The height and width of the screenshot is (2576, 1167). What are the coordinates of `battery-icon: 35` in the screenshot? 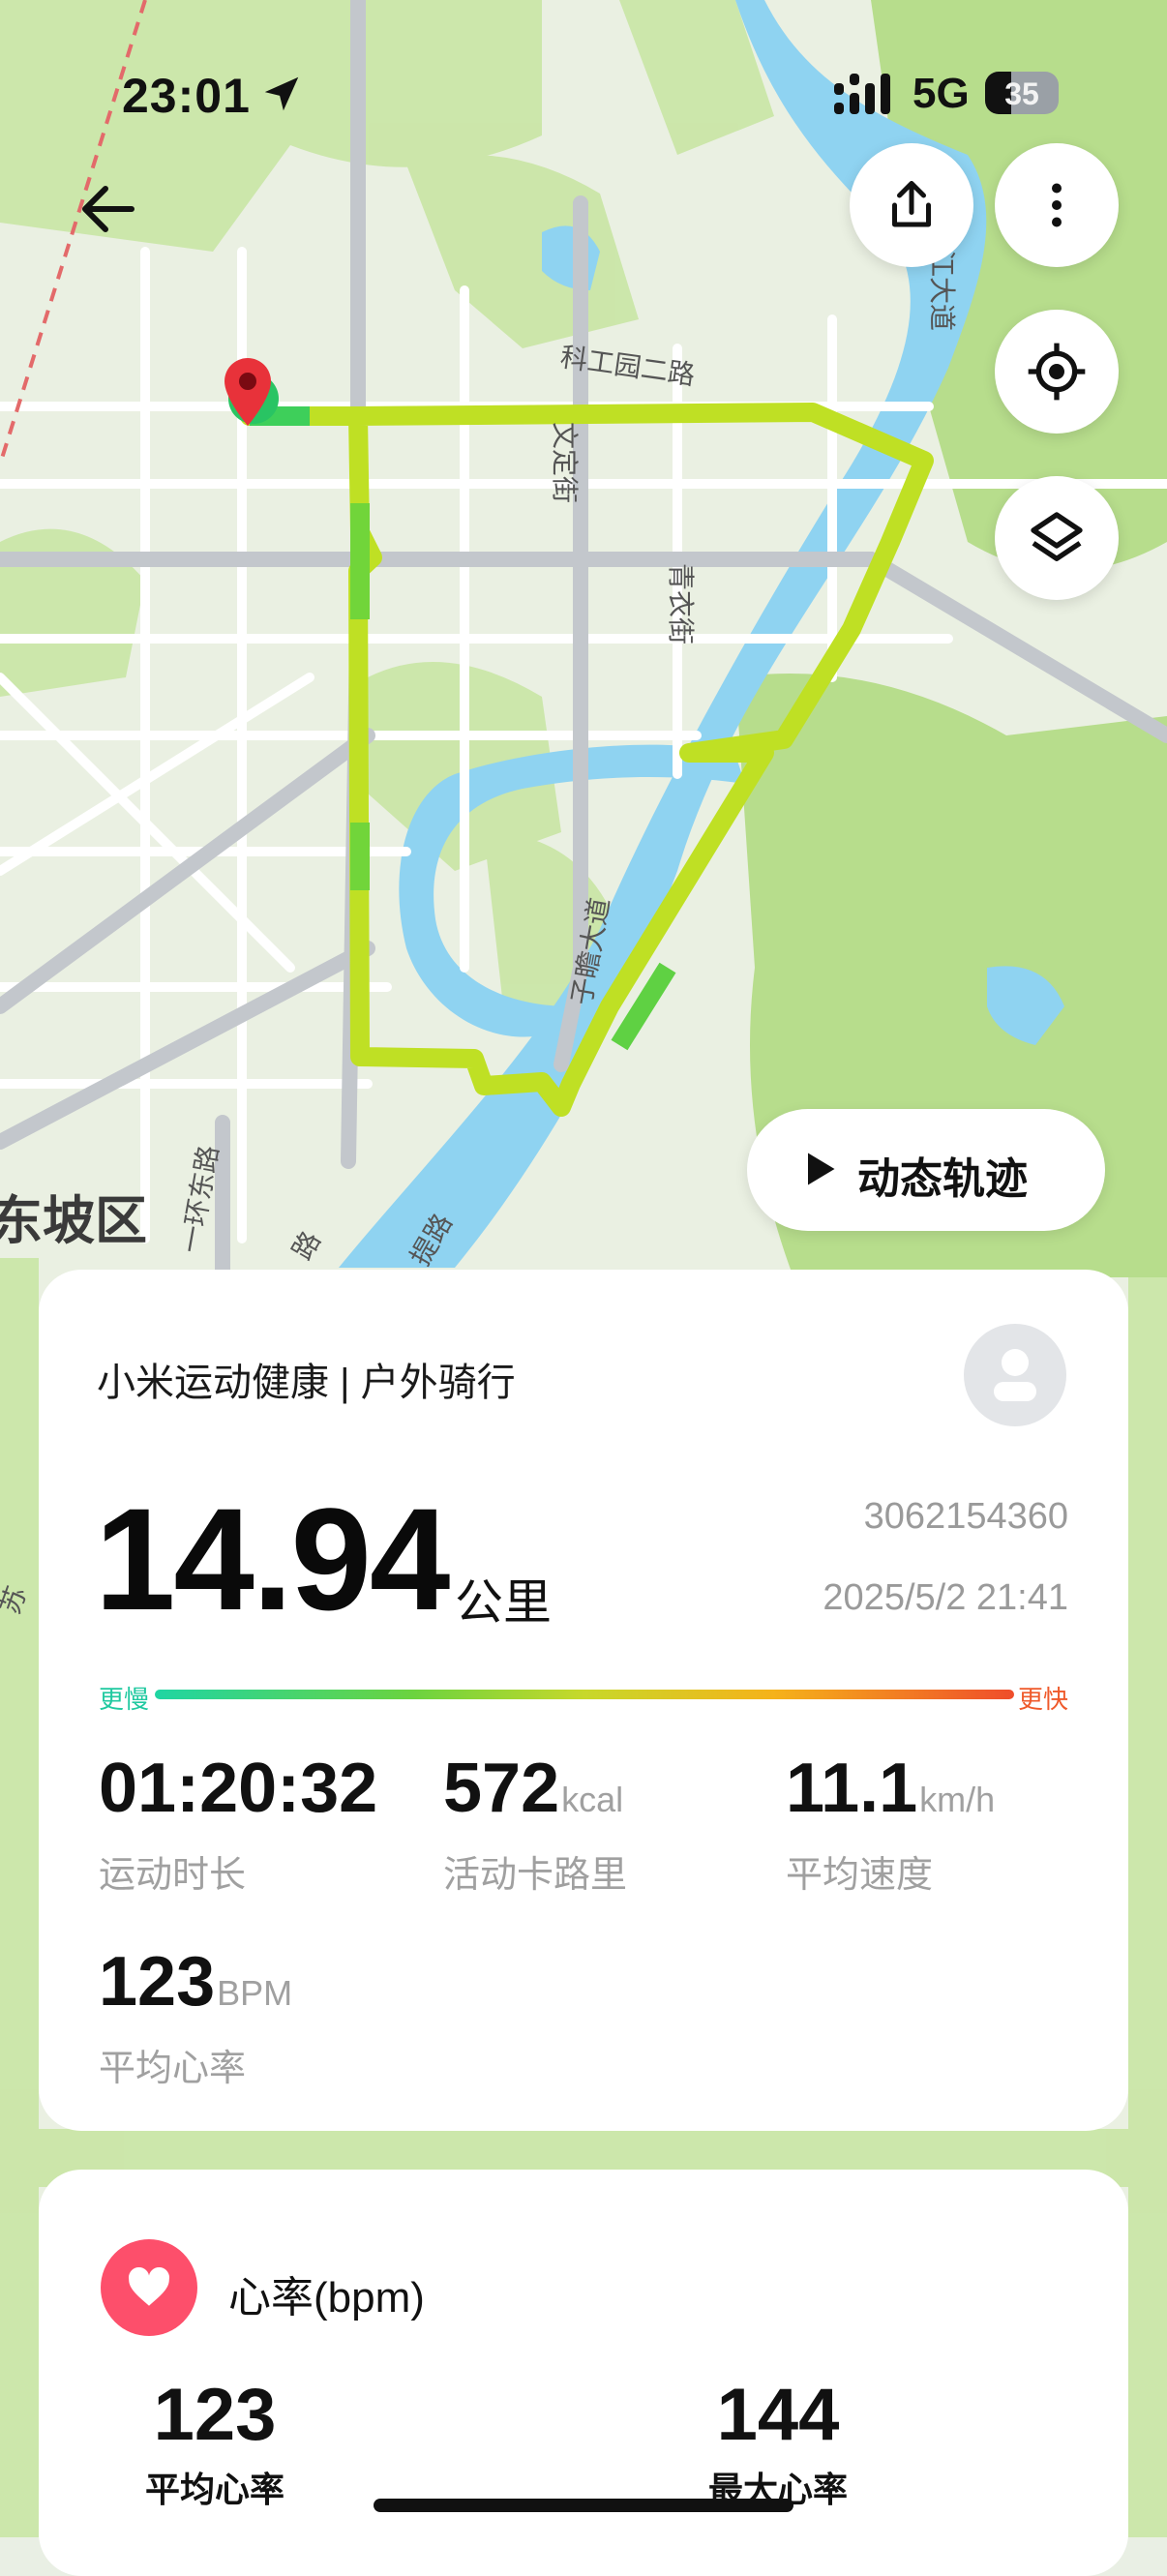 It's located at (1022, 93).